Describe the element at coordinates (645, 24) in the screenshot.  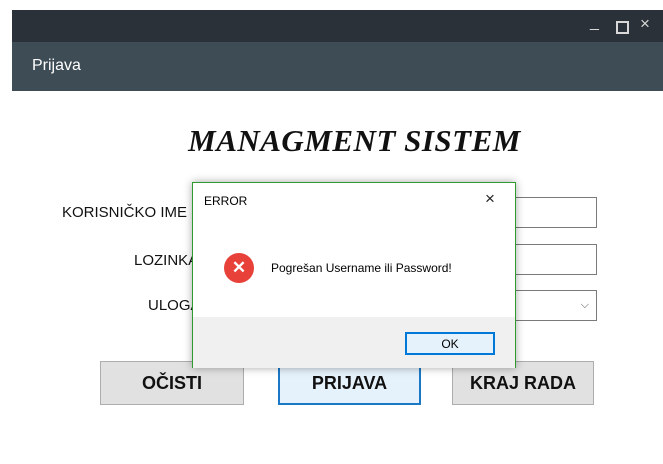
I see `close-icon: ×` at that location.